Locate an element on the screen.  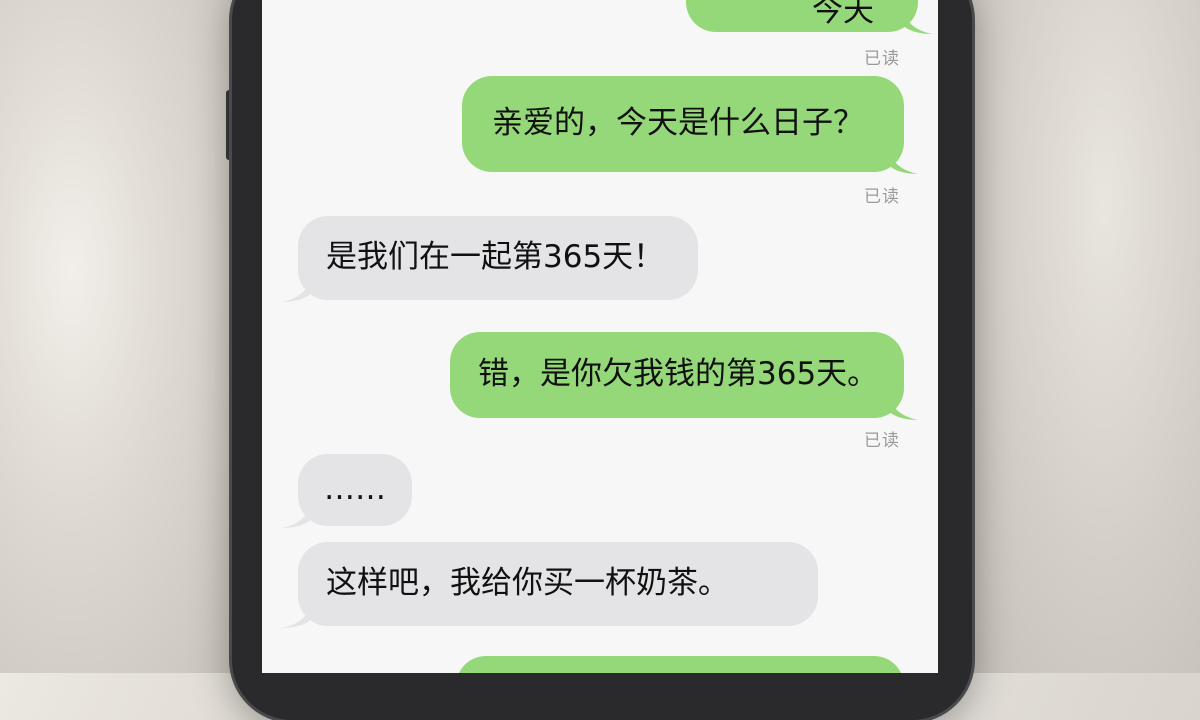
message-bubble-outgoing: 亲爱的，今天是什么日子？ is located at coordinates (690, 125).